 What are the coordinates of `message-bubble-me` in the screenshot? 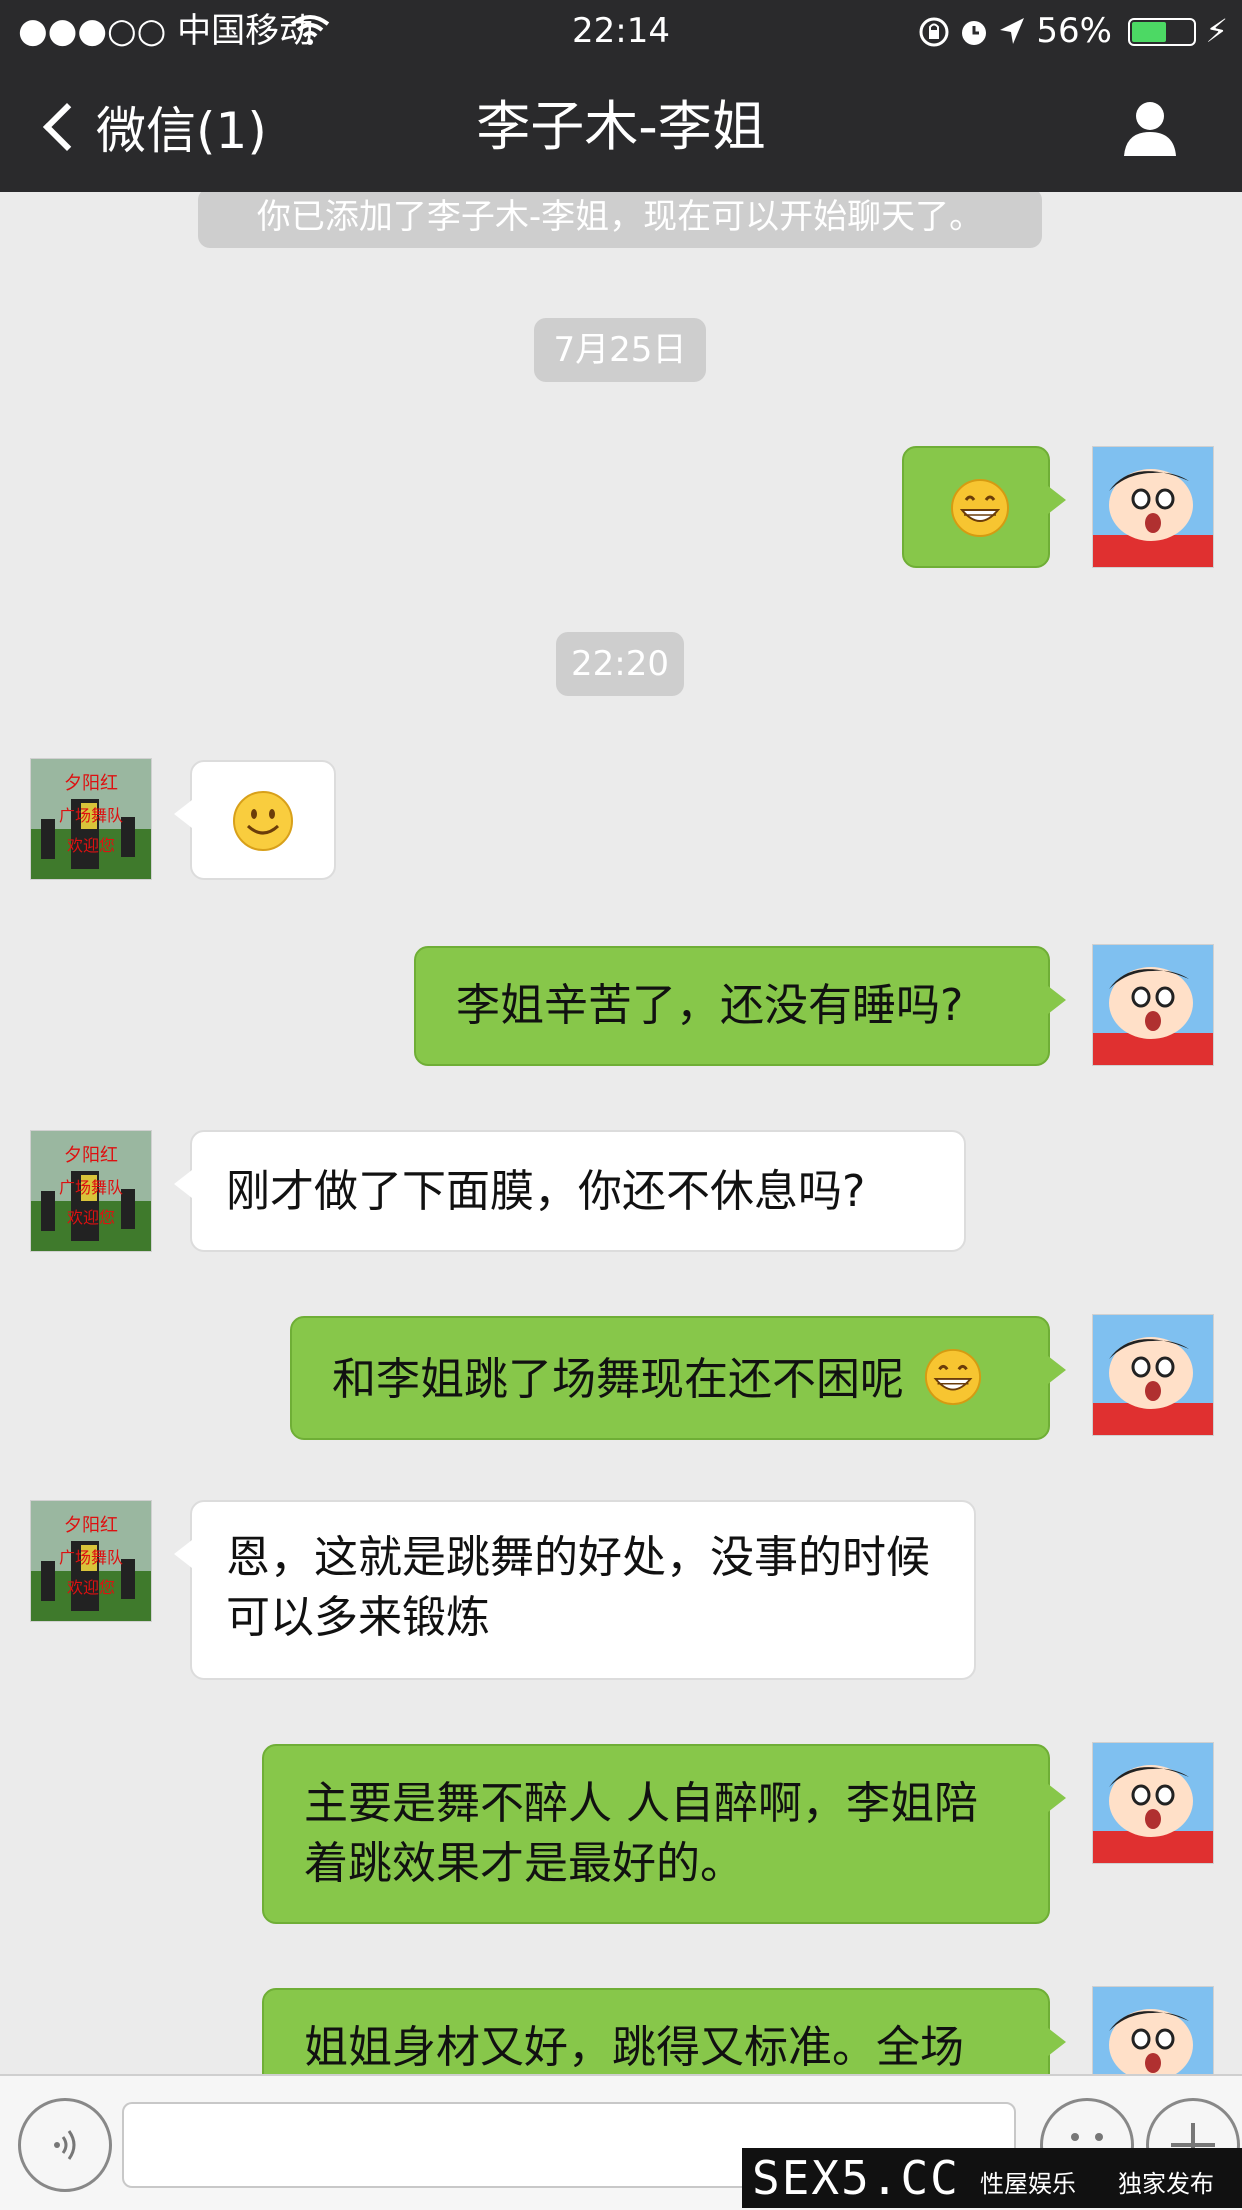 It's located at (984, 507).